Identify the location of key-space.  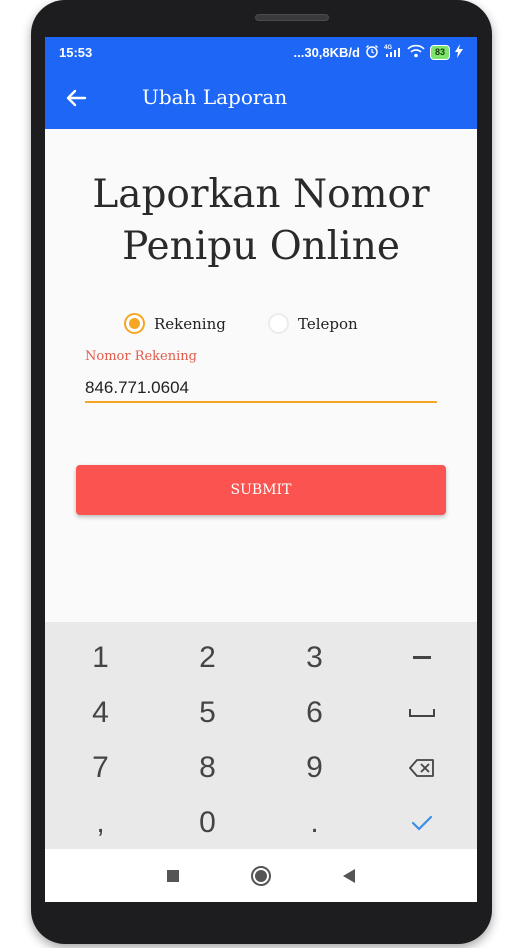
(421, 713).